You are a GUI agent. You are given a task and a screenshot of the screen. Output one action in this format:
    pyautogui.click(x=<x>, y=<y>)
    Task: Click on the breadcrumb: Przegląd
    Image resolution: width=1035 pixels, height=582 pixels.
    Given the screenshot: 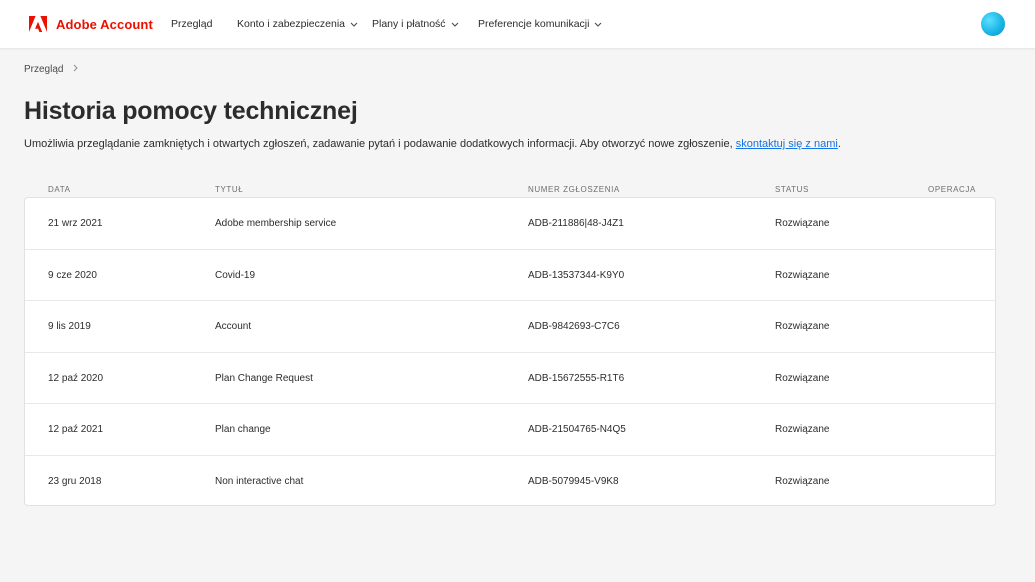 What is the action you would take?
    pyautogui.click(x=51, y=69)
    